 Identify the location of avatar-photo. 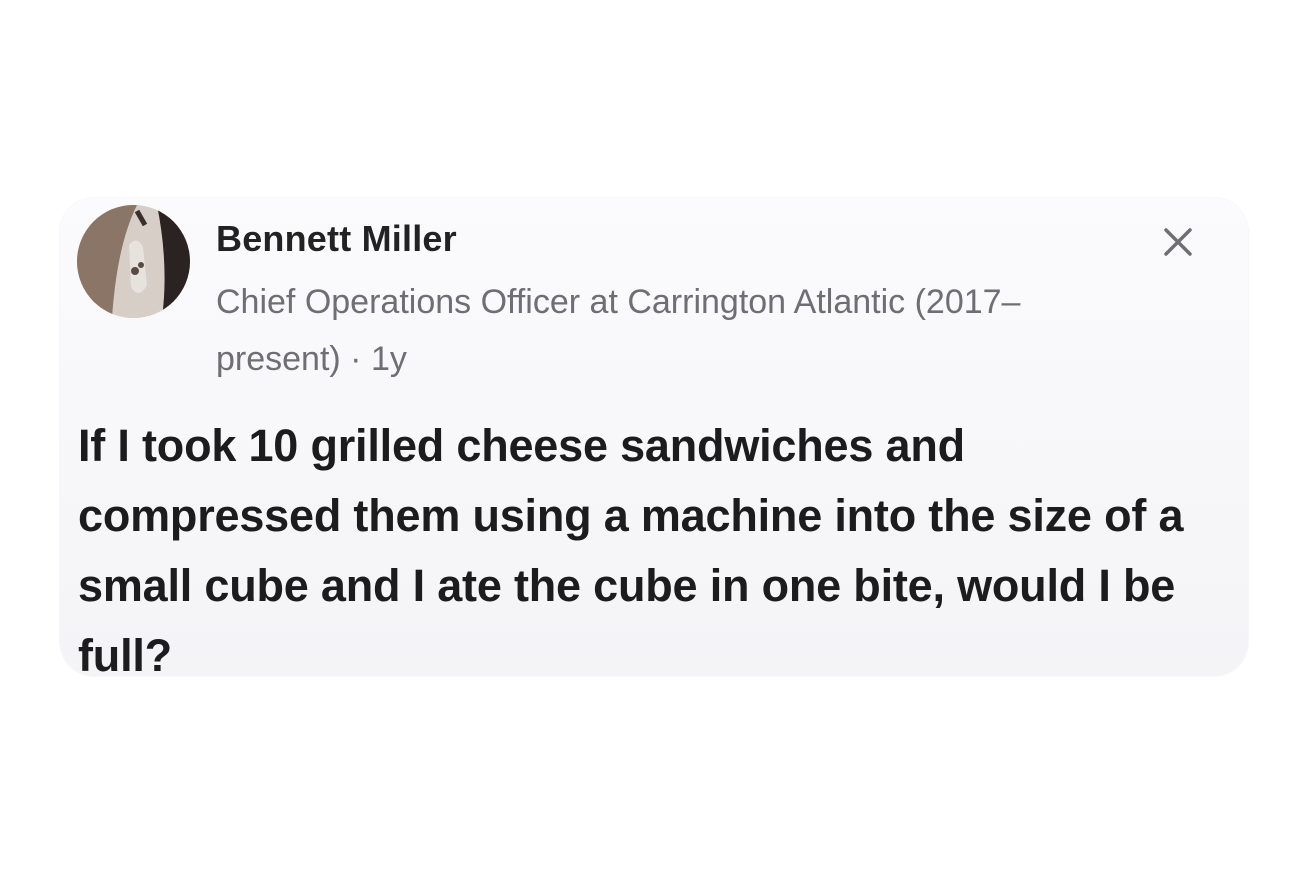
(133, 261).